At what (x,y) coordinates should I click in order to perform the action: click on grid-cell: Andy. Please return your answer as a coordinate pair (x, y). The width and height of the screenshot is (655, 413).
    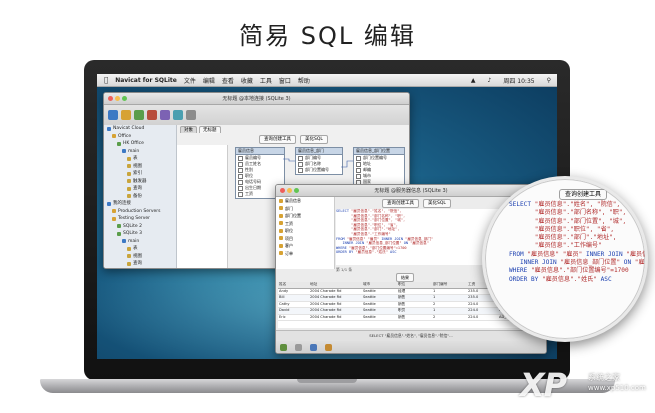
    Looking at the image, I should click on (293, 292).